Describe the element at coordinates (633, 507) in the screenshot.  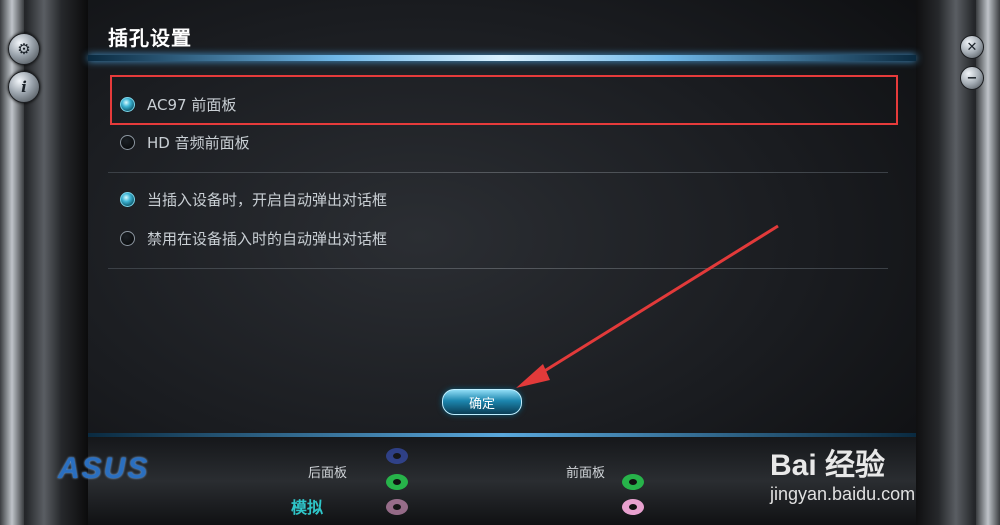
I see `front-jack-pink-icon` at that location.